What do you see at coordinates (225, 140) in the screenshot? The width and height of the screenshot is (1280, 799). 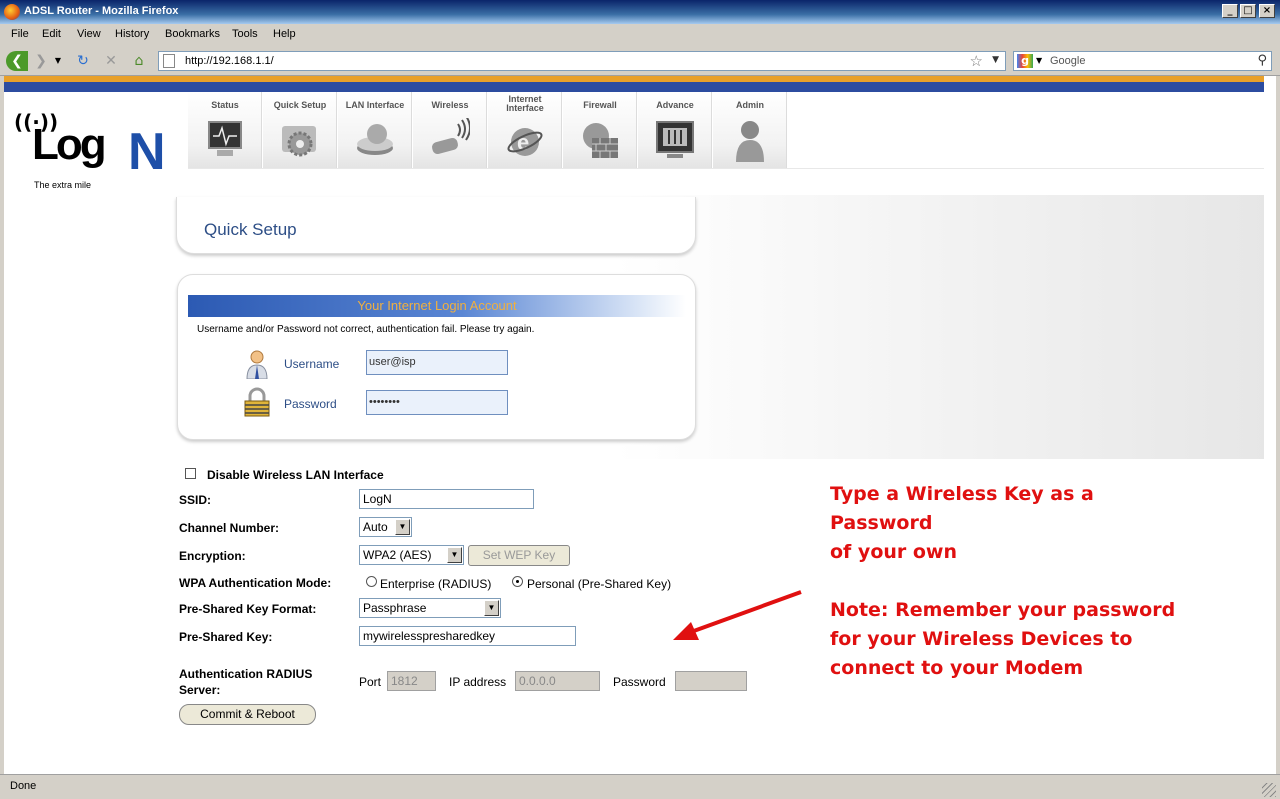 I see `monitor-icon` at bounding box center [225, 140].